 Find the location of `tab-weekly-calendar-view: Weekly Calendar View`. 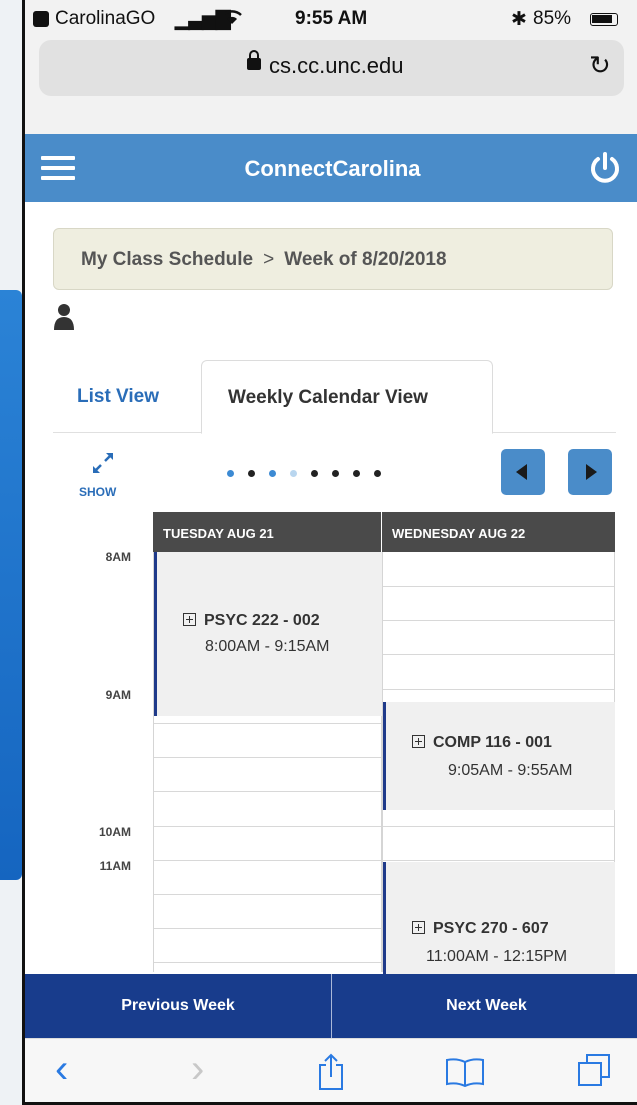

tab-weekly-calendar-view: Weekly Calendar View is located at coordinates (347, 397).